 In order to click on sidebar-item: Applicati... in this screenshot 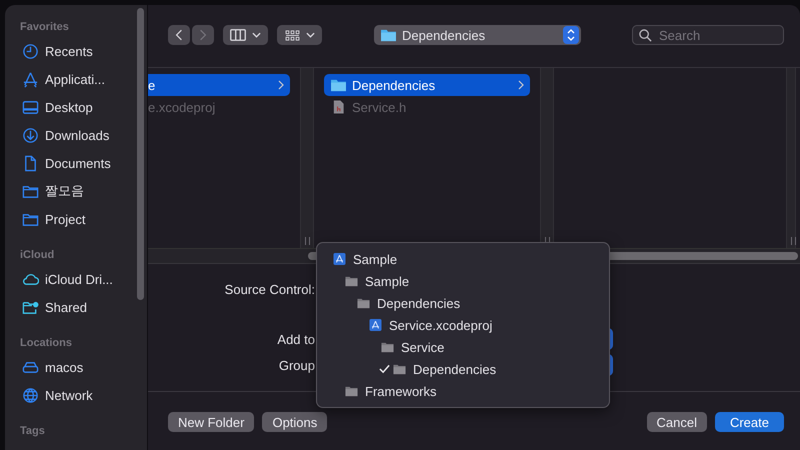, I will do `click(76, 79)`.